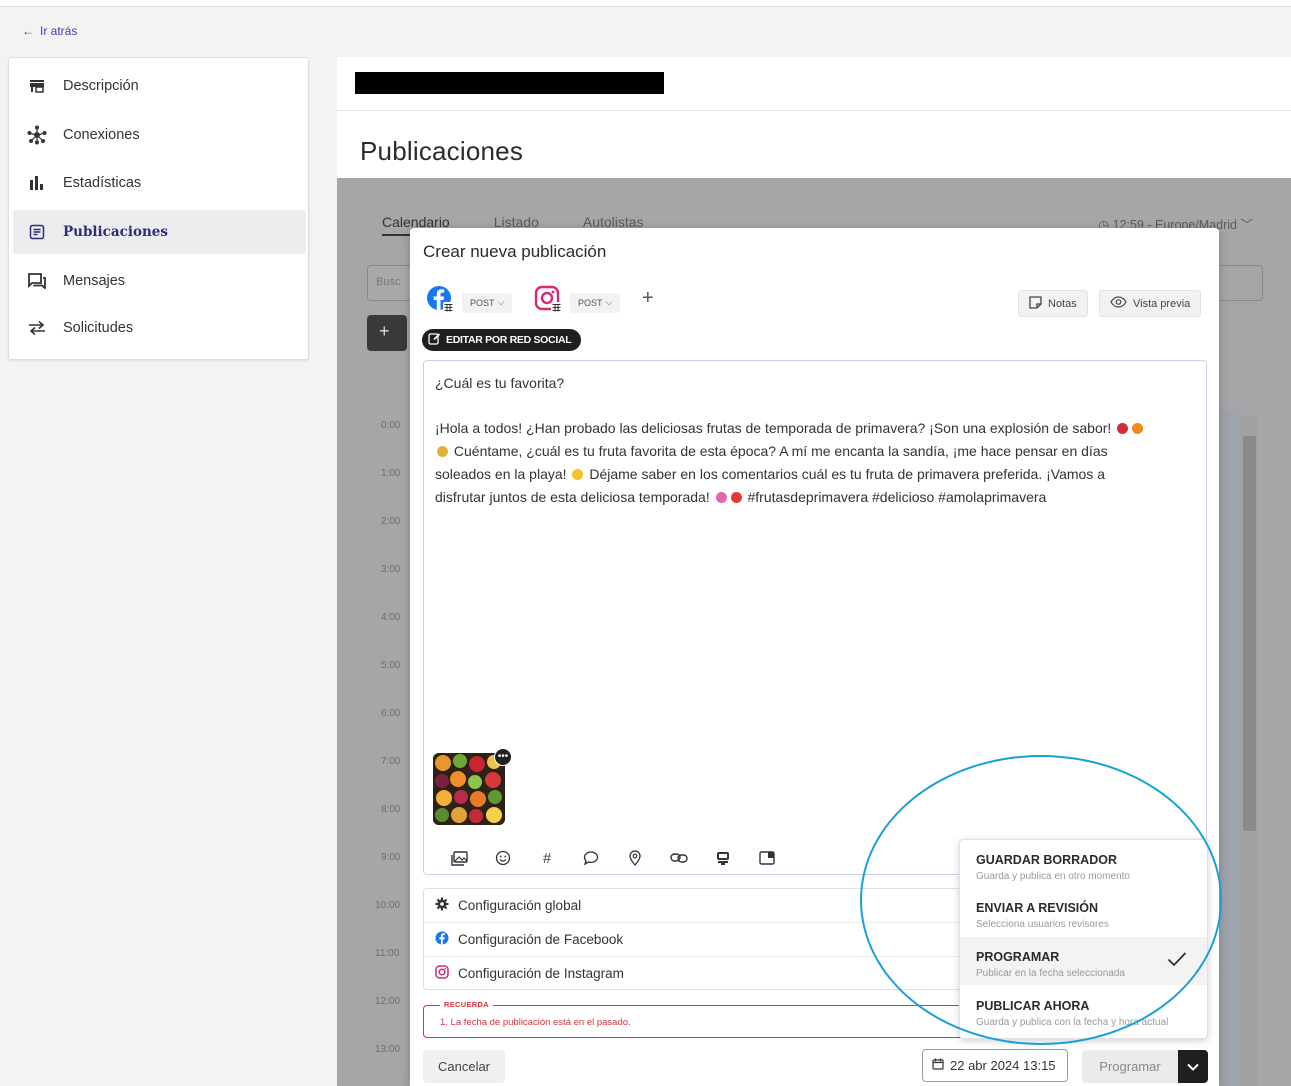  I want to click on menu-item-title: ENVIAR A REVISIÓN, so click(1037, 908).